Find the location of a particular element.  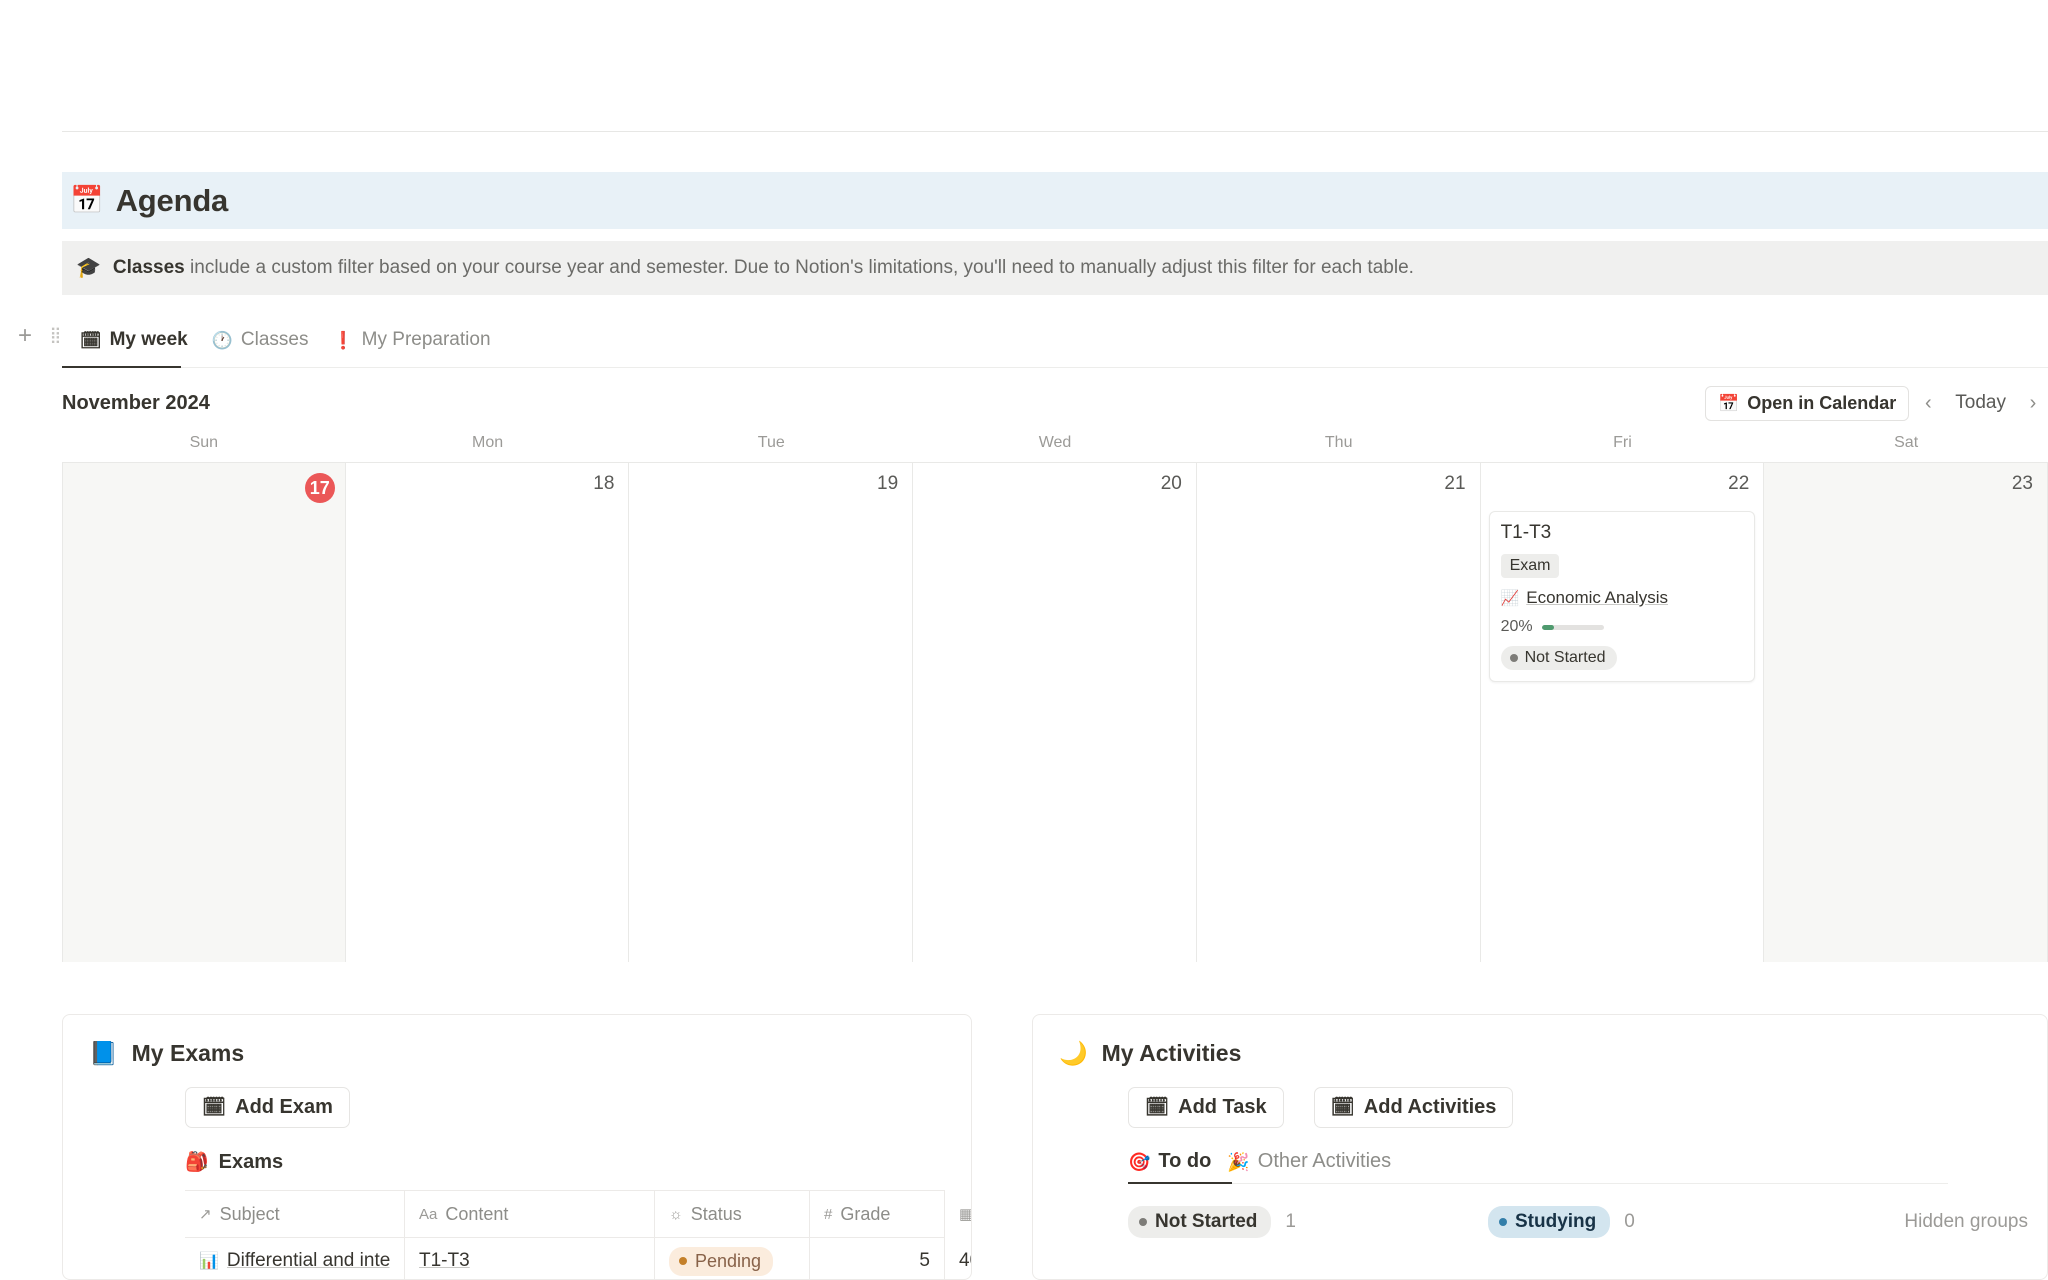

weekday-fri: Fri is located at coordinates (1622, 442).